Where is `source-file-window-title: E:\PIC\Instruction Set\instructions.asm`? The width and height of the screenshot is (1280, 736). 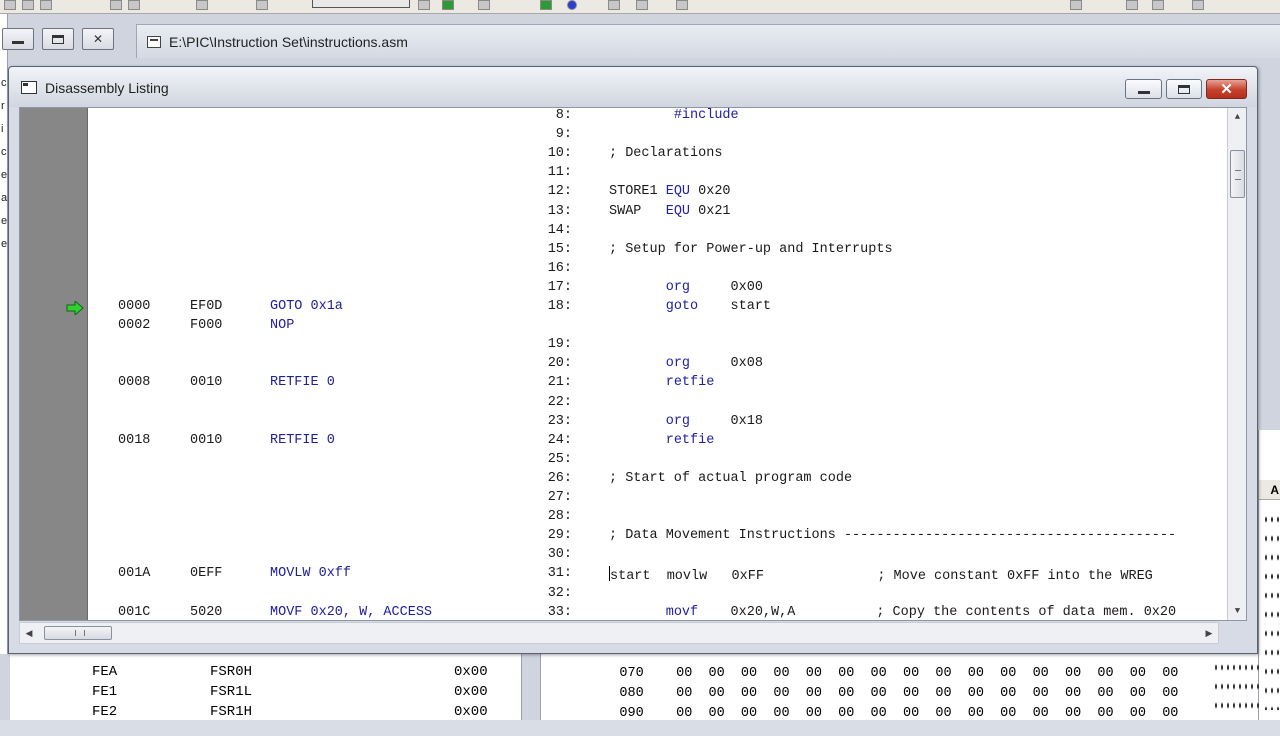
source-file-window-title: E:\PIC\Instruction Set\instructions.asm is located at coordinates (708, 41).